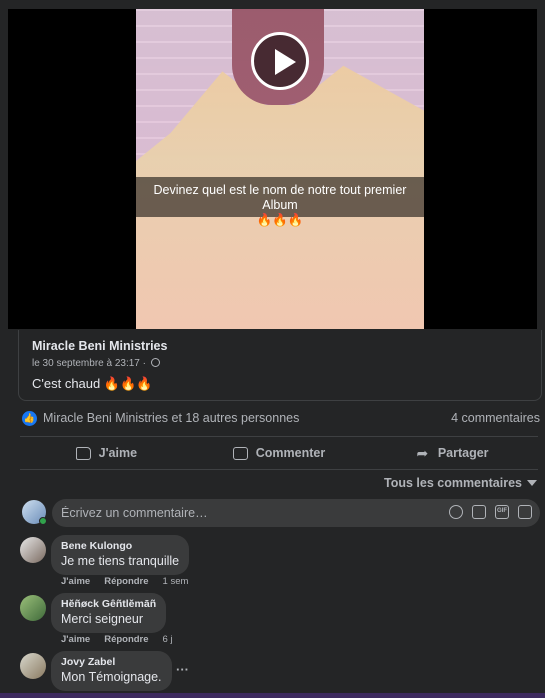 Image resolution: width=545 pixels, height=698 pixels. Describe the element at coordinates (240, 453) in the screenshot. I see `comment-bubble-icon` at that location.